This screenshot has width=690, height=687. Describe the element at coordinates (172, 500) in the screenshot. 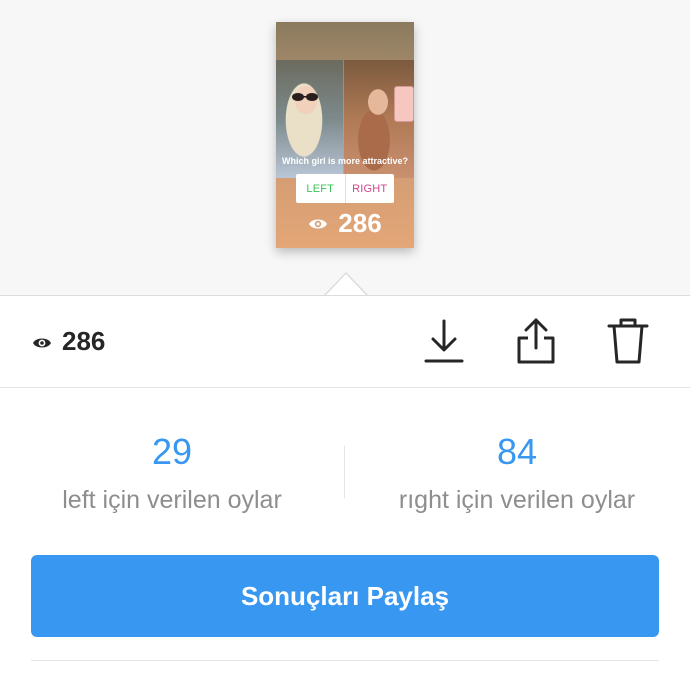

I see `left-vote-label: left için verilen oylar` at that location.